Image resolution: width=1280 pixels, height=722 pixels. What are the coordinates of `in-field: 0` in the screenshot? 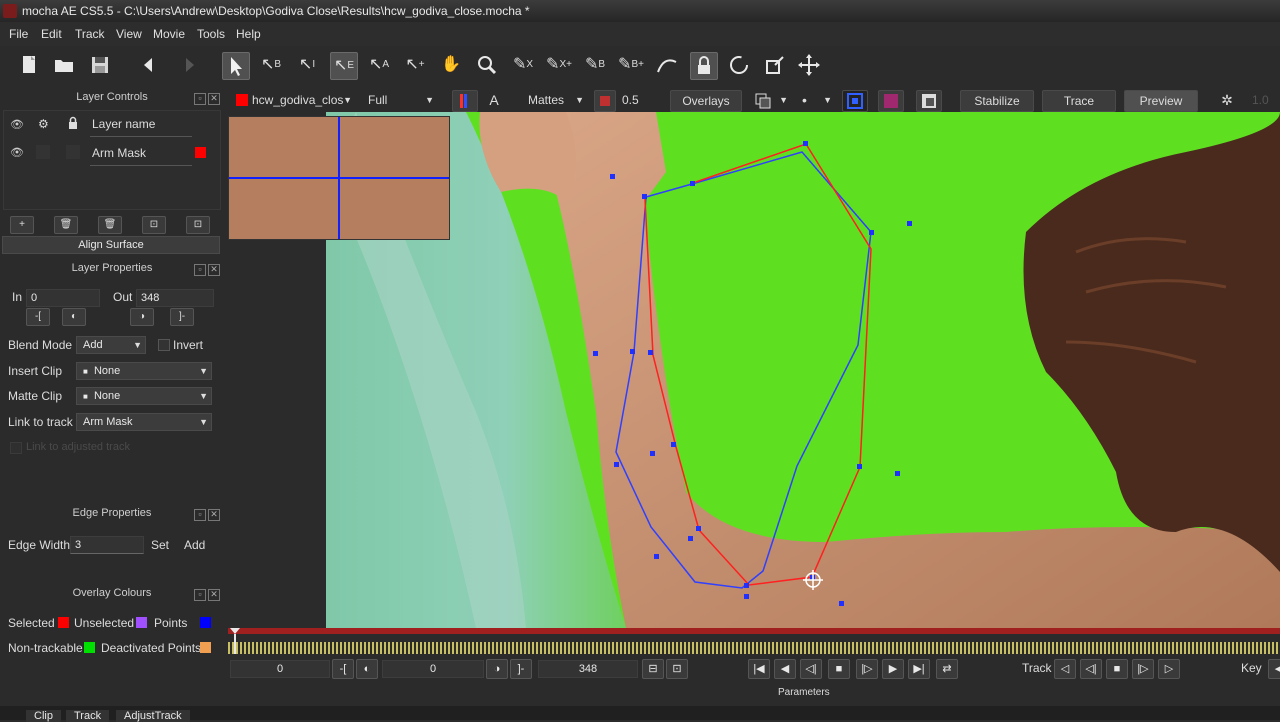 It's located at (63, 298).